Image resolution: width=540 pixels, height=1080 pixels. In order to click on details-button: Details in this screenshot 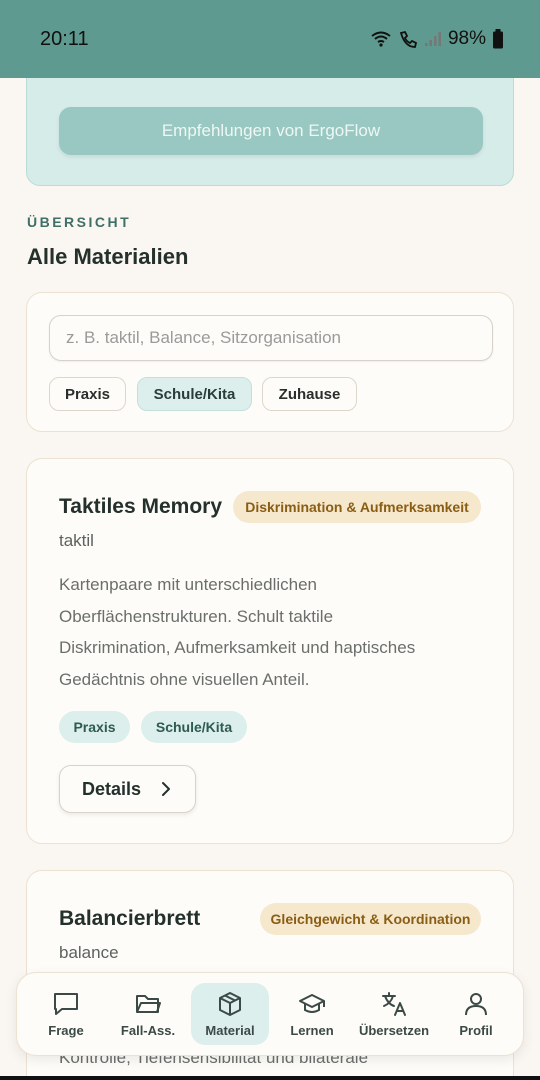, I will do `click(127, 789)`.